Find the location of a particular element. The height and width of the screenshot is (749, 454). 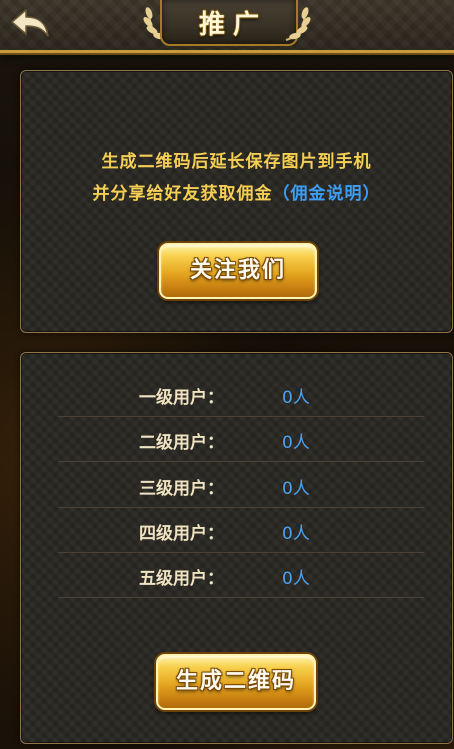

level-row-3: 三级用户： 0人 is located at coordinates (241, 485).